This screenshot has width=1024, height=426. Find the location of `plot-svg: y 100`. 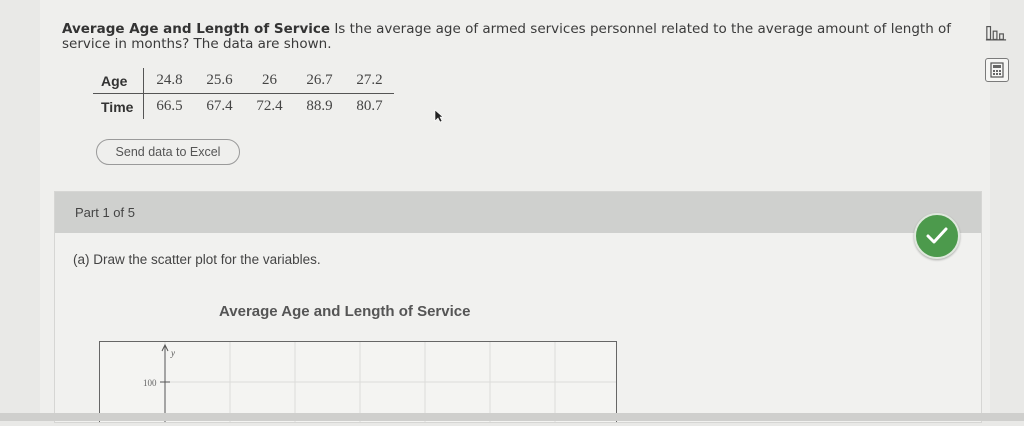

plot-svg: y 100 is located at coordinates (379, 382).